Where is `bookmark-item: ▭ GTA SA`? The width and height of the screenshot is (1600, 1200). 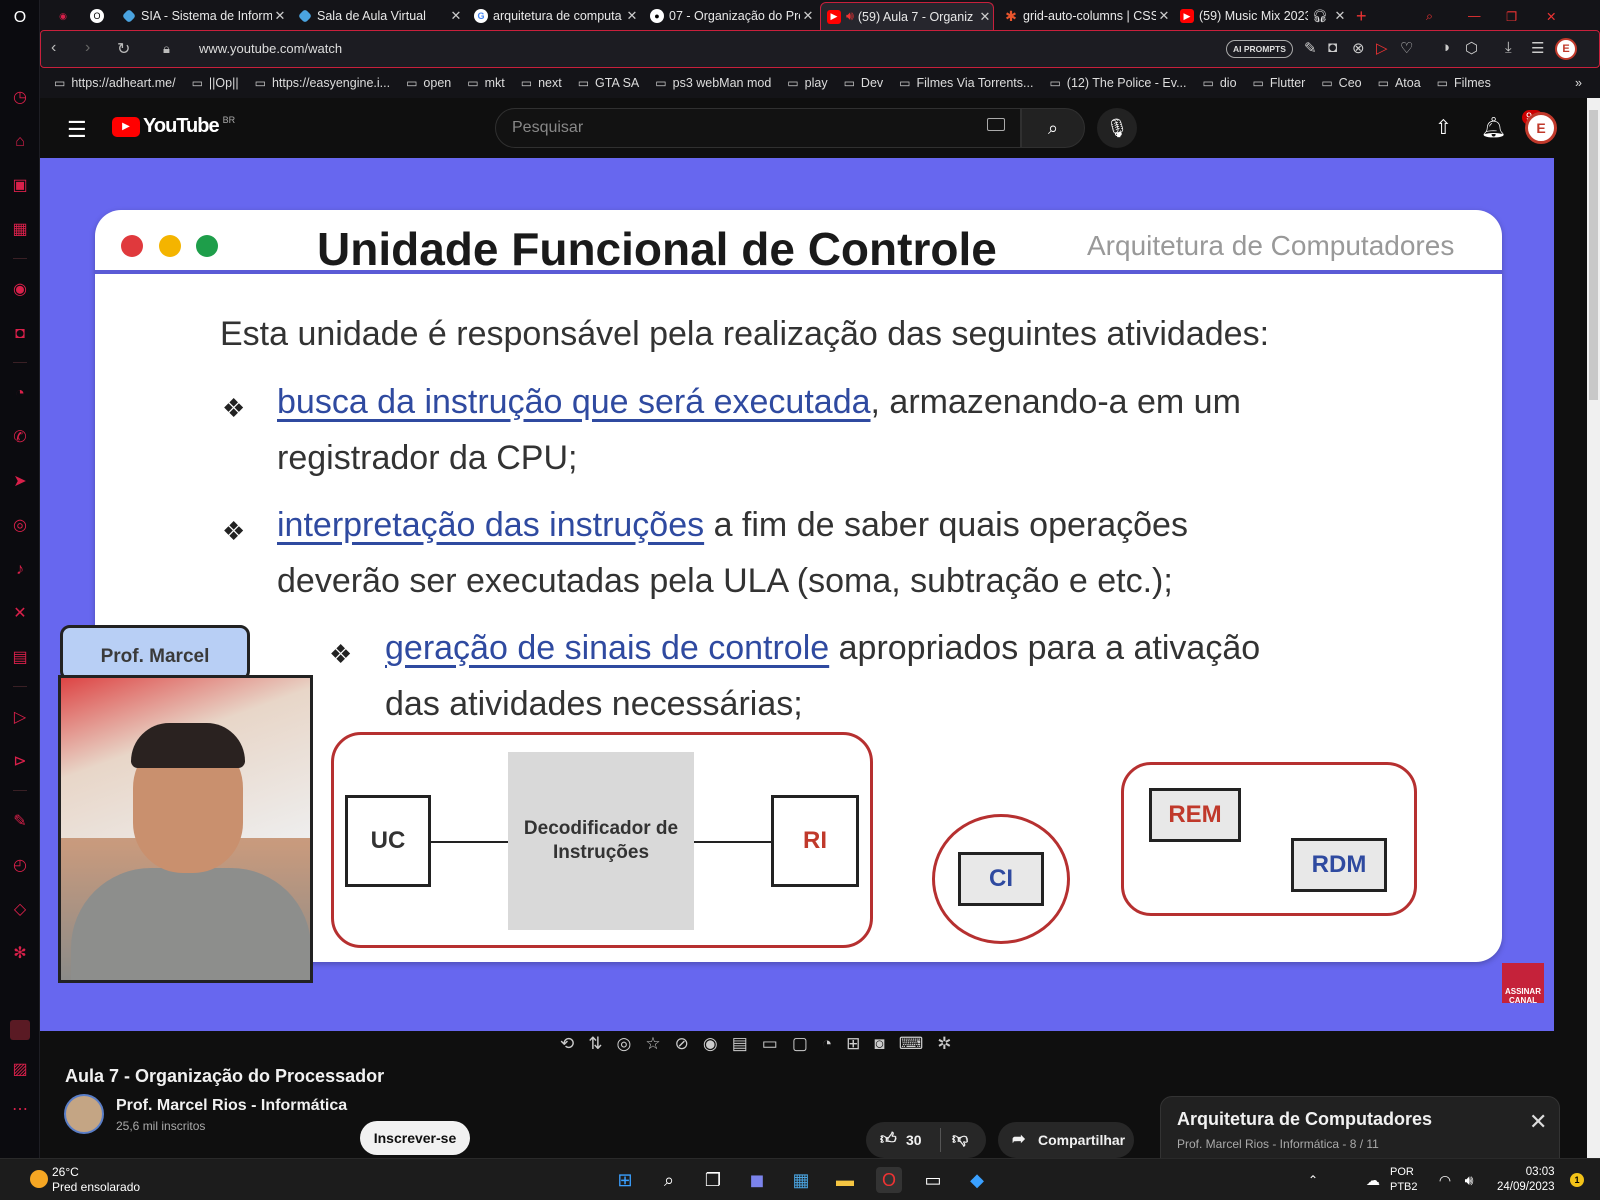
bookmark-item: ▭ GTA SA is located at coordinates (609, 83).